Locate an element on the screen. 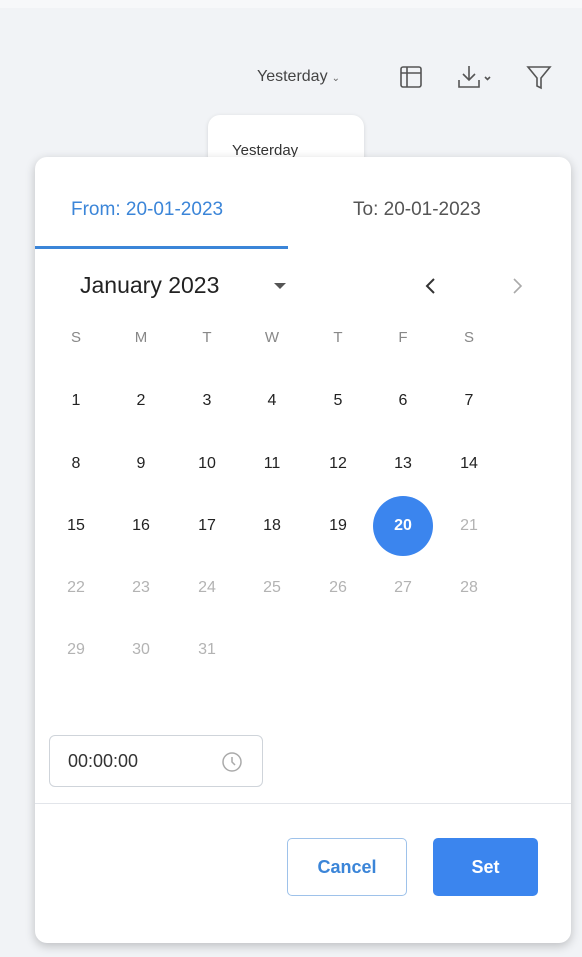  previous-month-icon is located at coordinates (431, 286).